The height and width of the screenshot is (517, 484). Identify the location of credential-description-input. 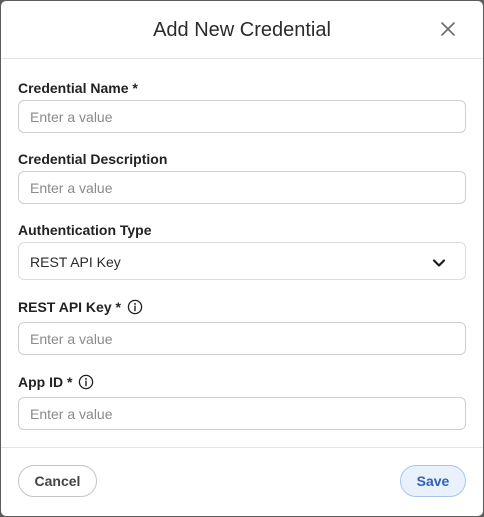
(242, 187).